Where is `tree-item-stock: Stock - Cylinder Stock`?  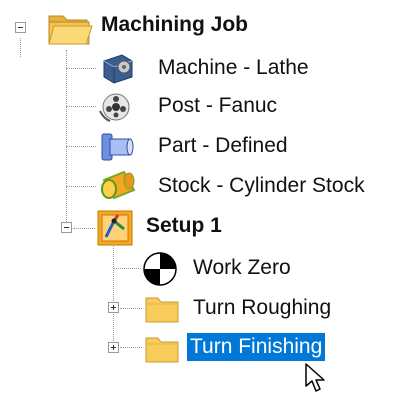 tree-item-stock: Stock - Cylinder Stock is located at coordinates (261, 186).